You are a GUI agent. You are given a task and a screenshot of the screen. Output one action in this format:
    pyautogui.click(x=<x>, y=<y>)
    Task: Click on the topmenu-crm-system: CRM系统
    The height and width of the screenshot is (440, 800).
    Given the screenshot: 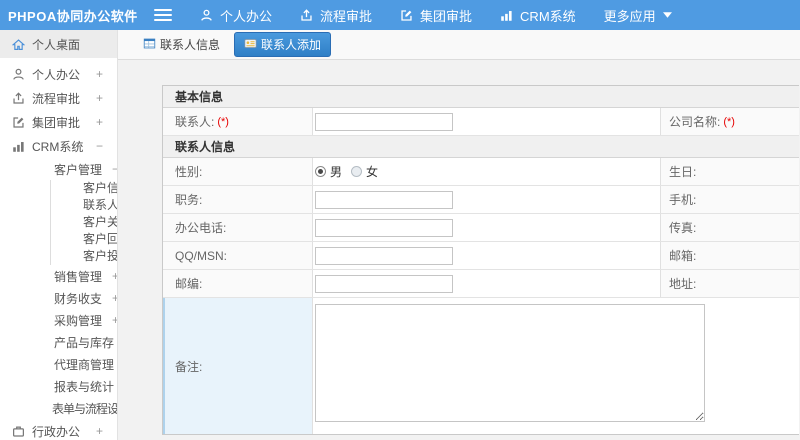 What is the action you would take?
    pyautogui.click(x=538, y=15)
    